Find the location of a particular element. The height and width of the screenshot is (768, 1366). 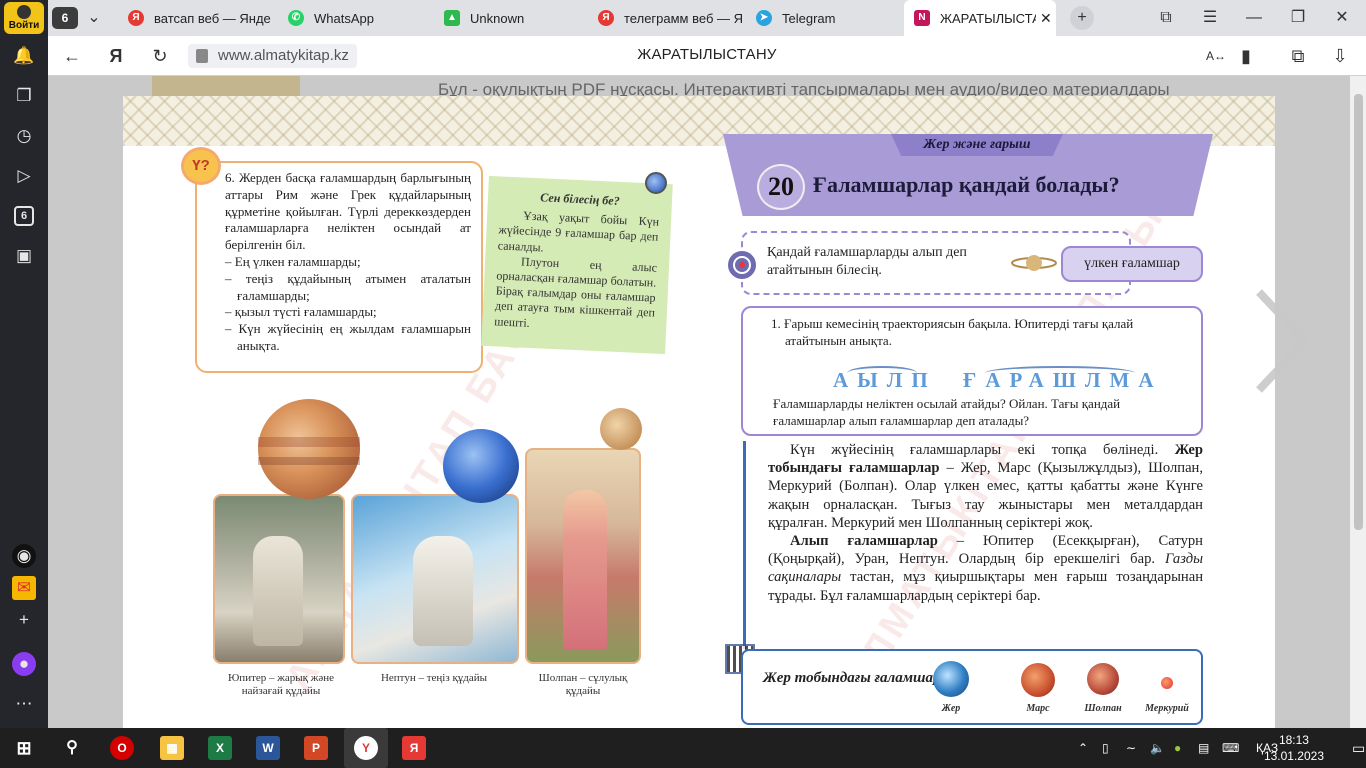

tab-active-book: N ЖАРАТЫЛЫСТА ✕ is located at coordinates (980, 18).